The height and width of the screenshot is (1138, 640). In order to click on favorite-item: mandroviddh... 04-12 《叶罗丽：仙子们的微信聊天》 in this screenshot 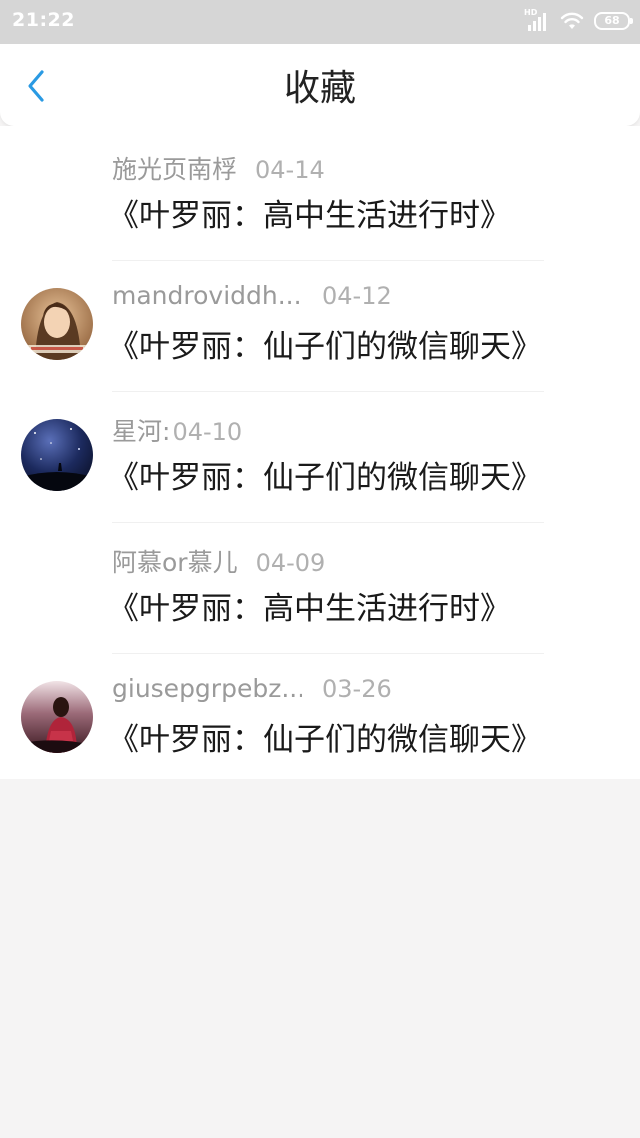, I will do `click(320, 326)`.